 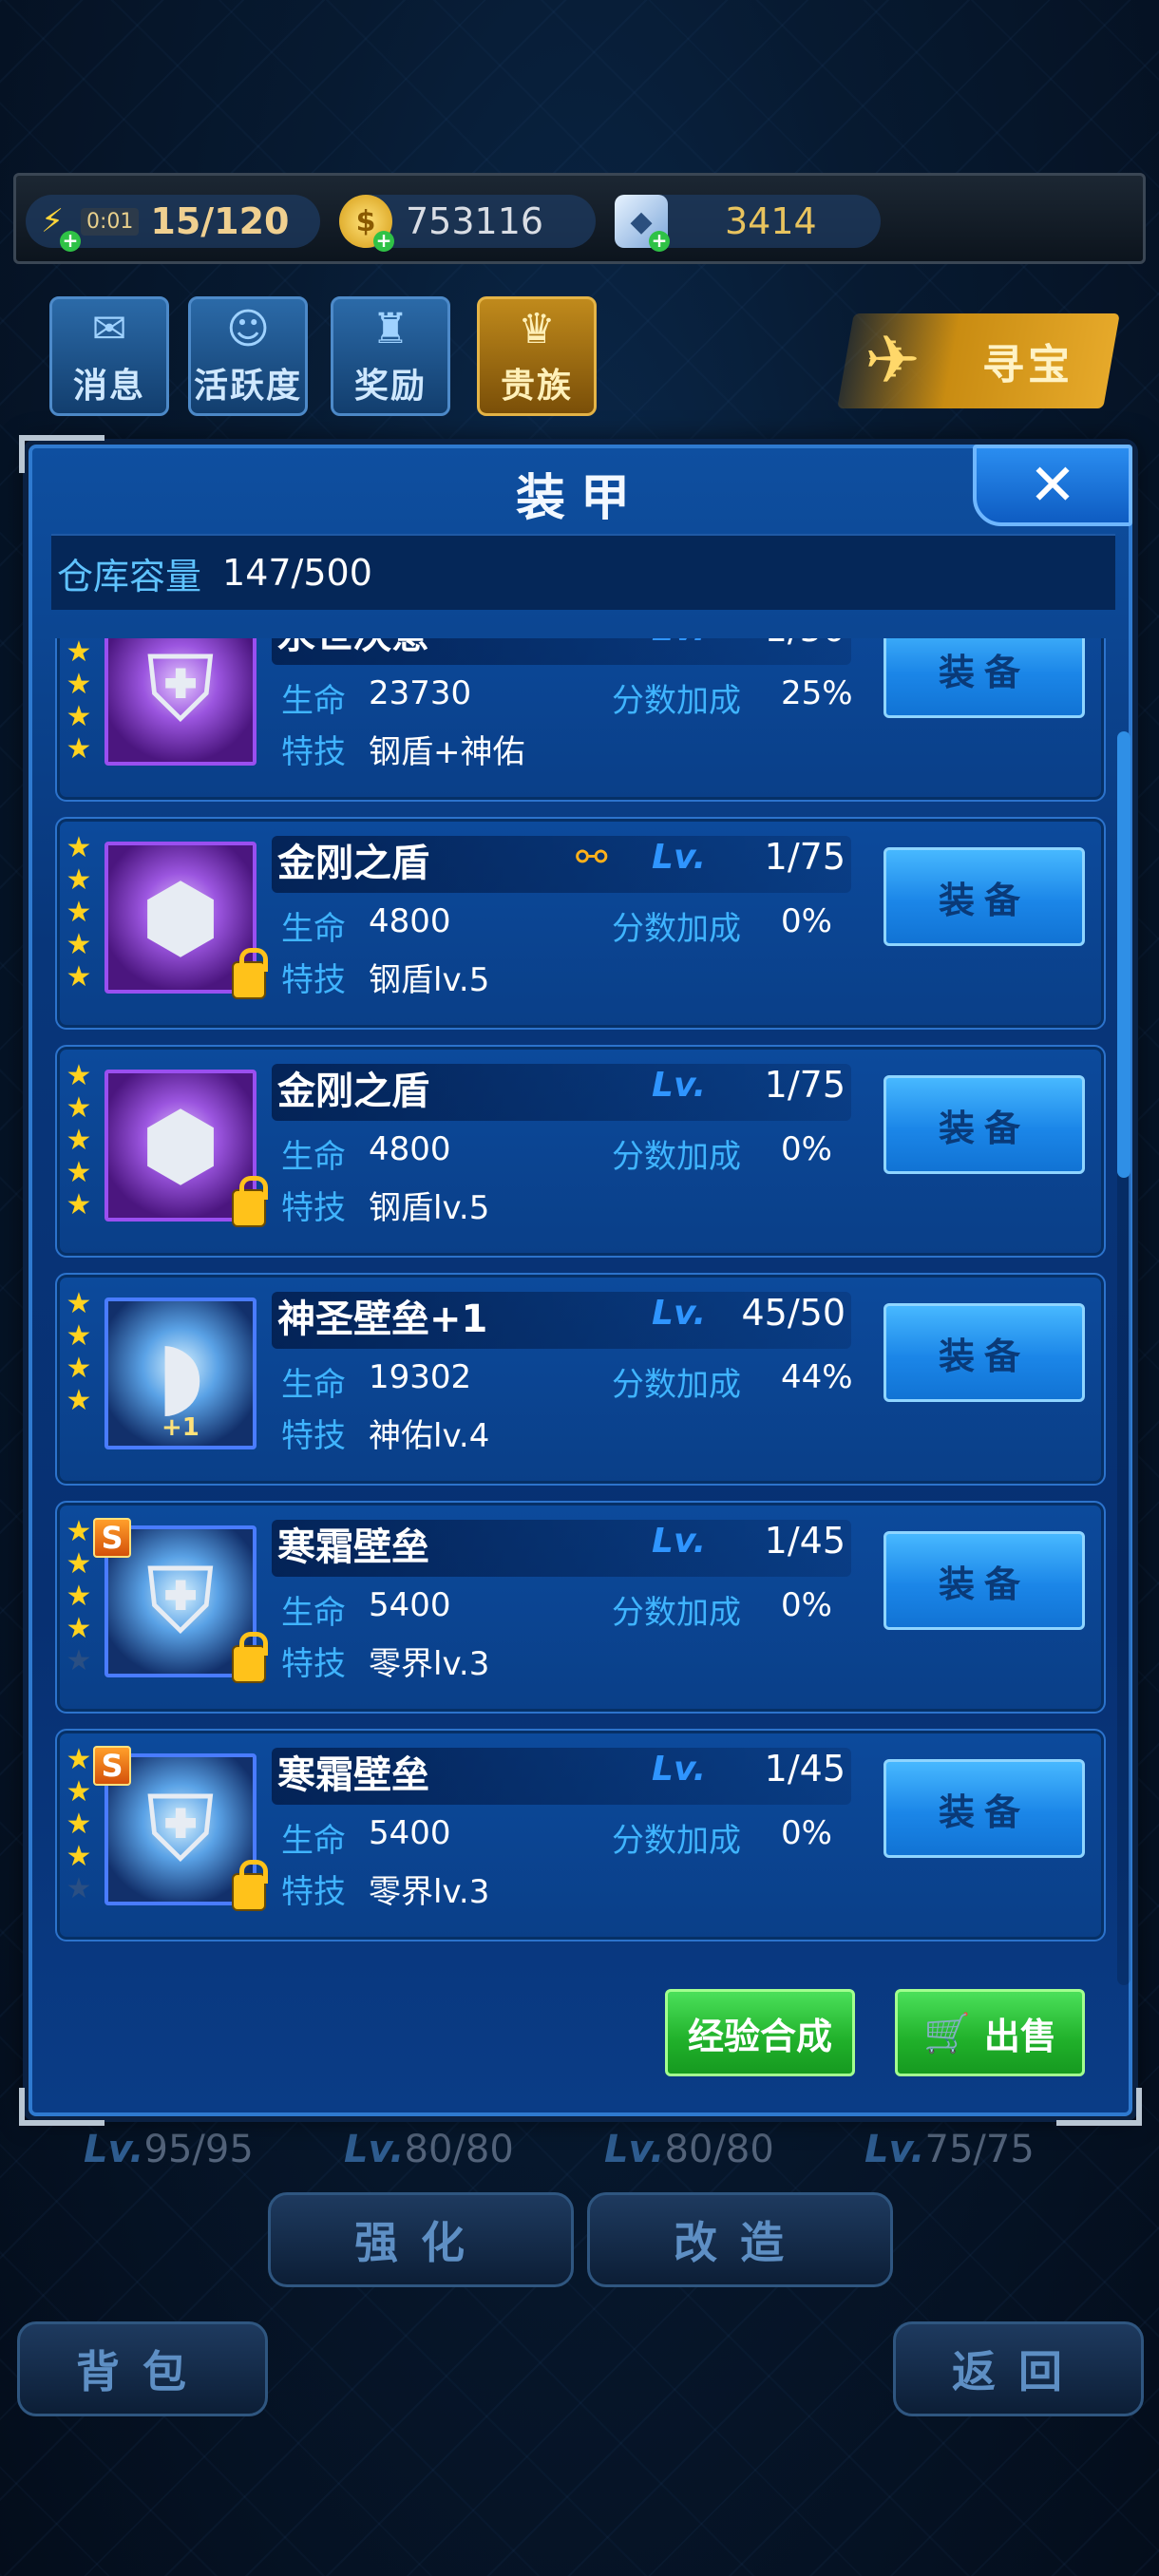 I want to click on hp-value: 23730, so click(x=420, y=693).